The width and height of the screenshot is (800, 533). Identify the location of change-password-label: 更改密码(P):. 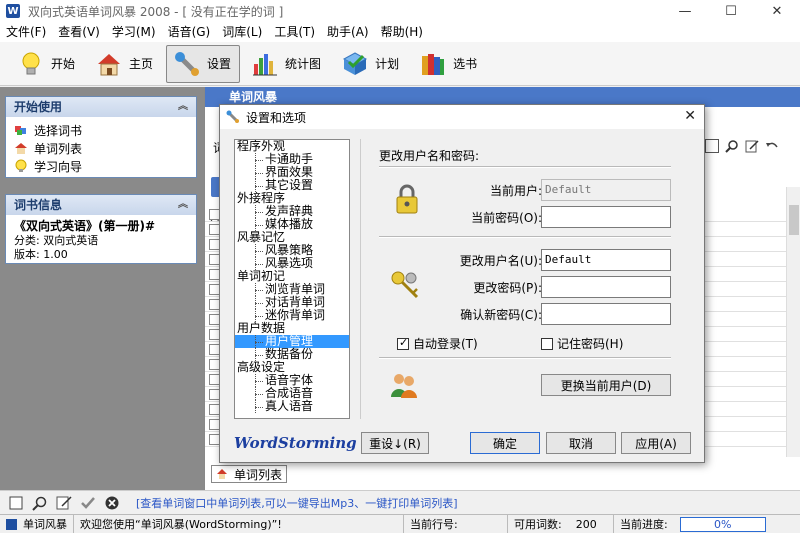
(507, 288).